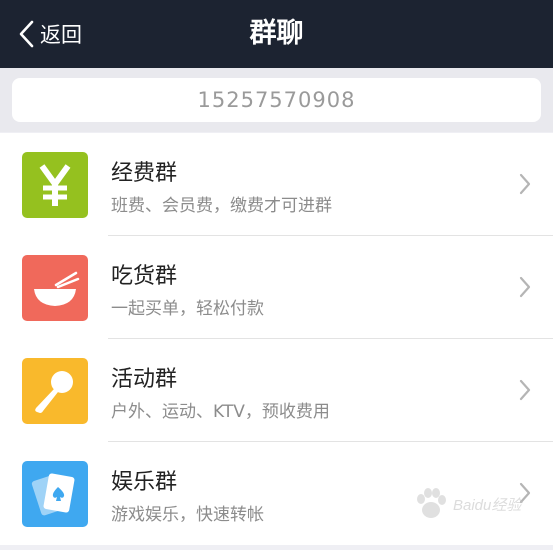 The image size is (553, 550). What do you see at coordinates (187, 515) in the screenshot?
I see `group-description: 游戏娱乐，快速转帐` at bounding box center [187, 515].